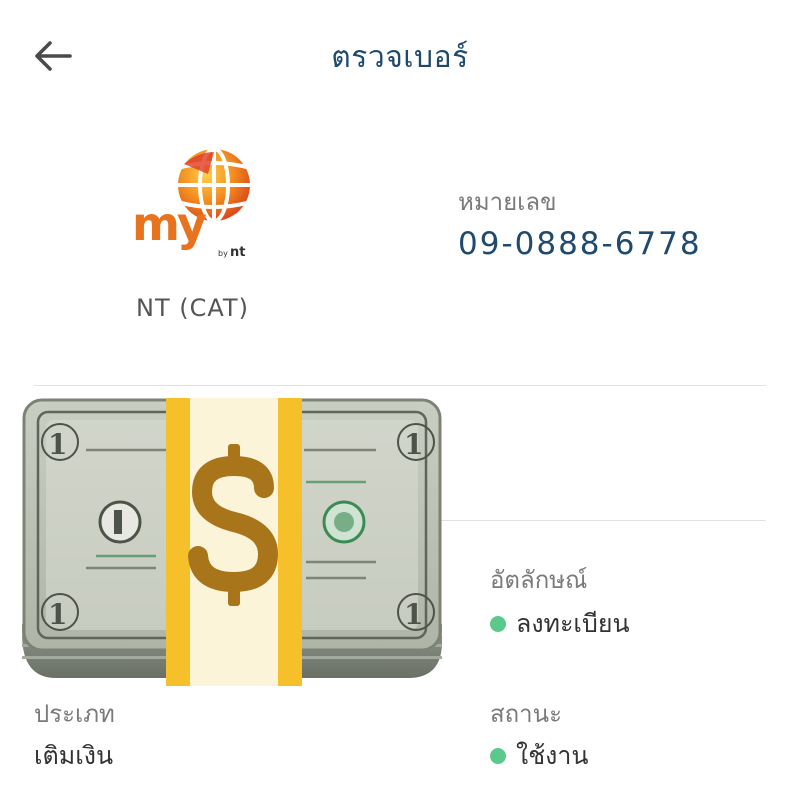 This screenshot has height=800, width=800. Describe the element at coordinates (552, 755) in the screenshot. I see `state-value-text: ใช้งาน` at that location.